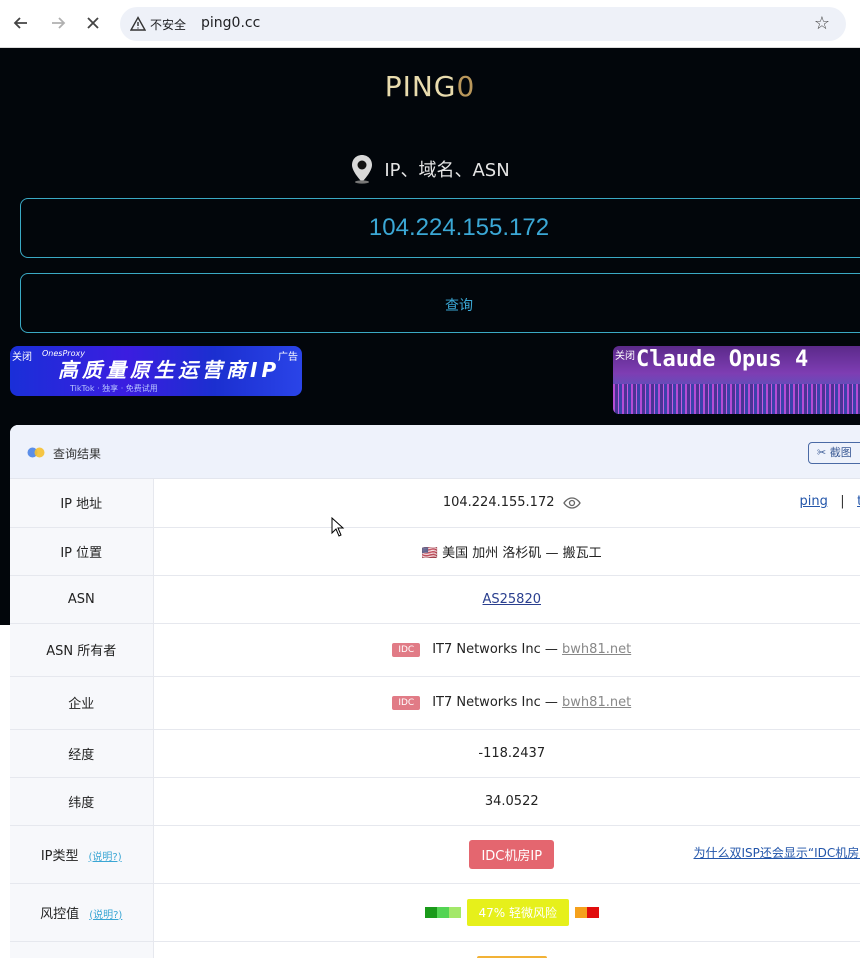  Describe the element at coordinates (506, 801) in the screenshot. I see `latitude-value: 34.0522` at that location.